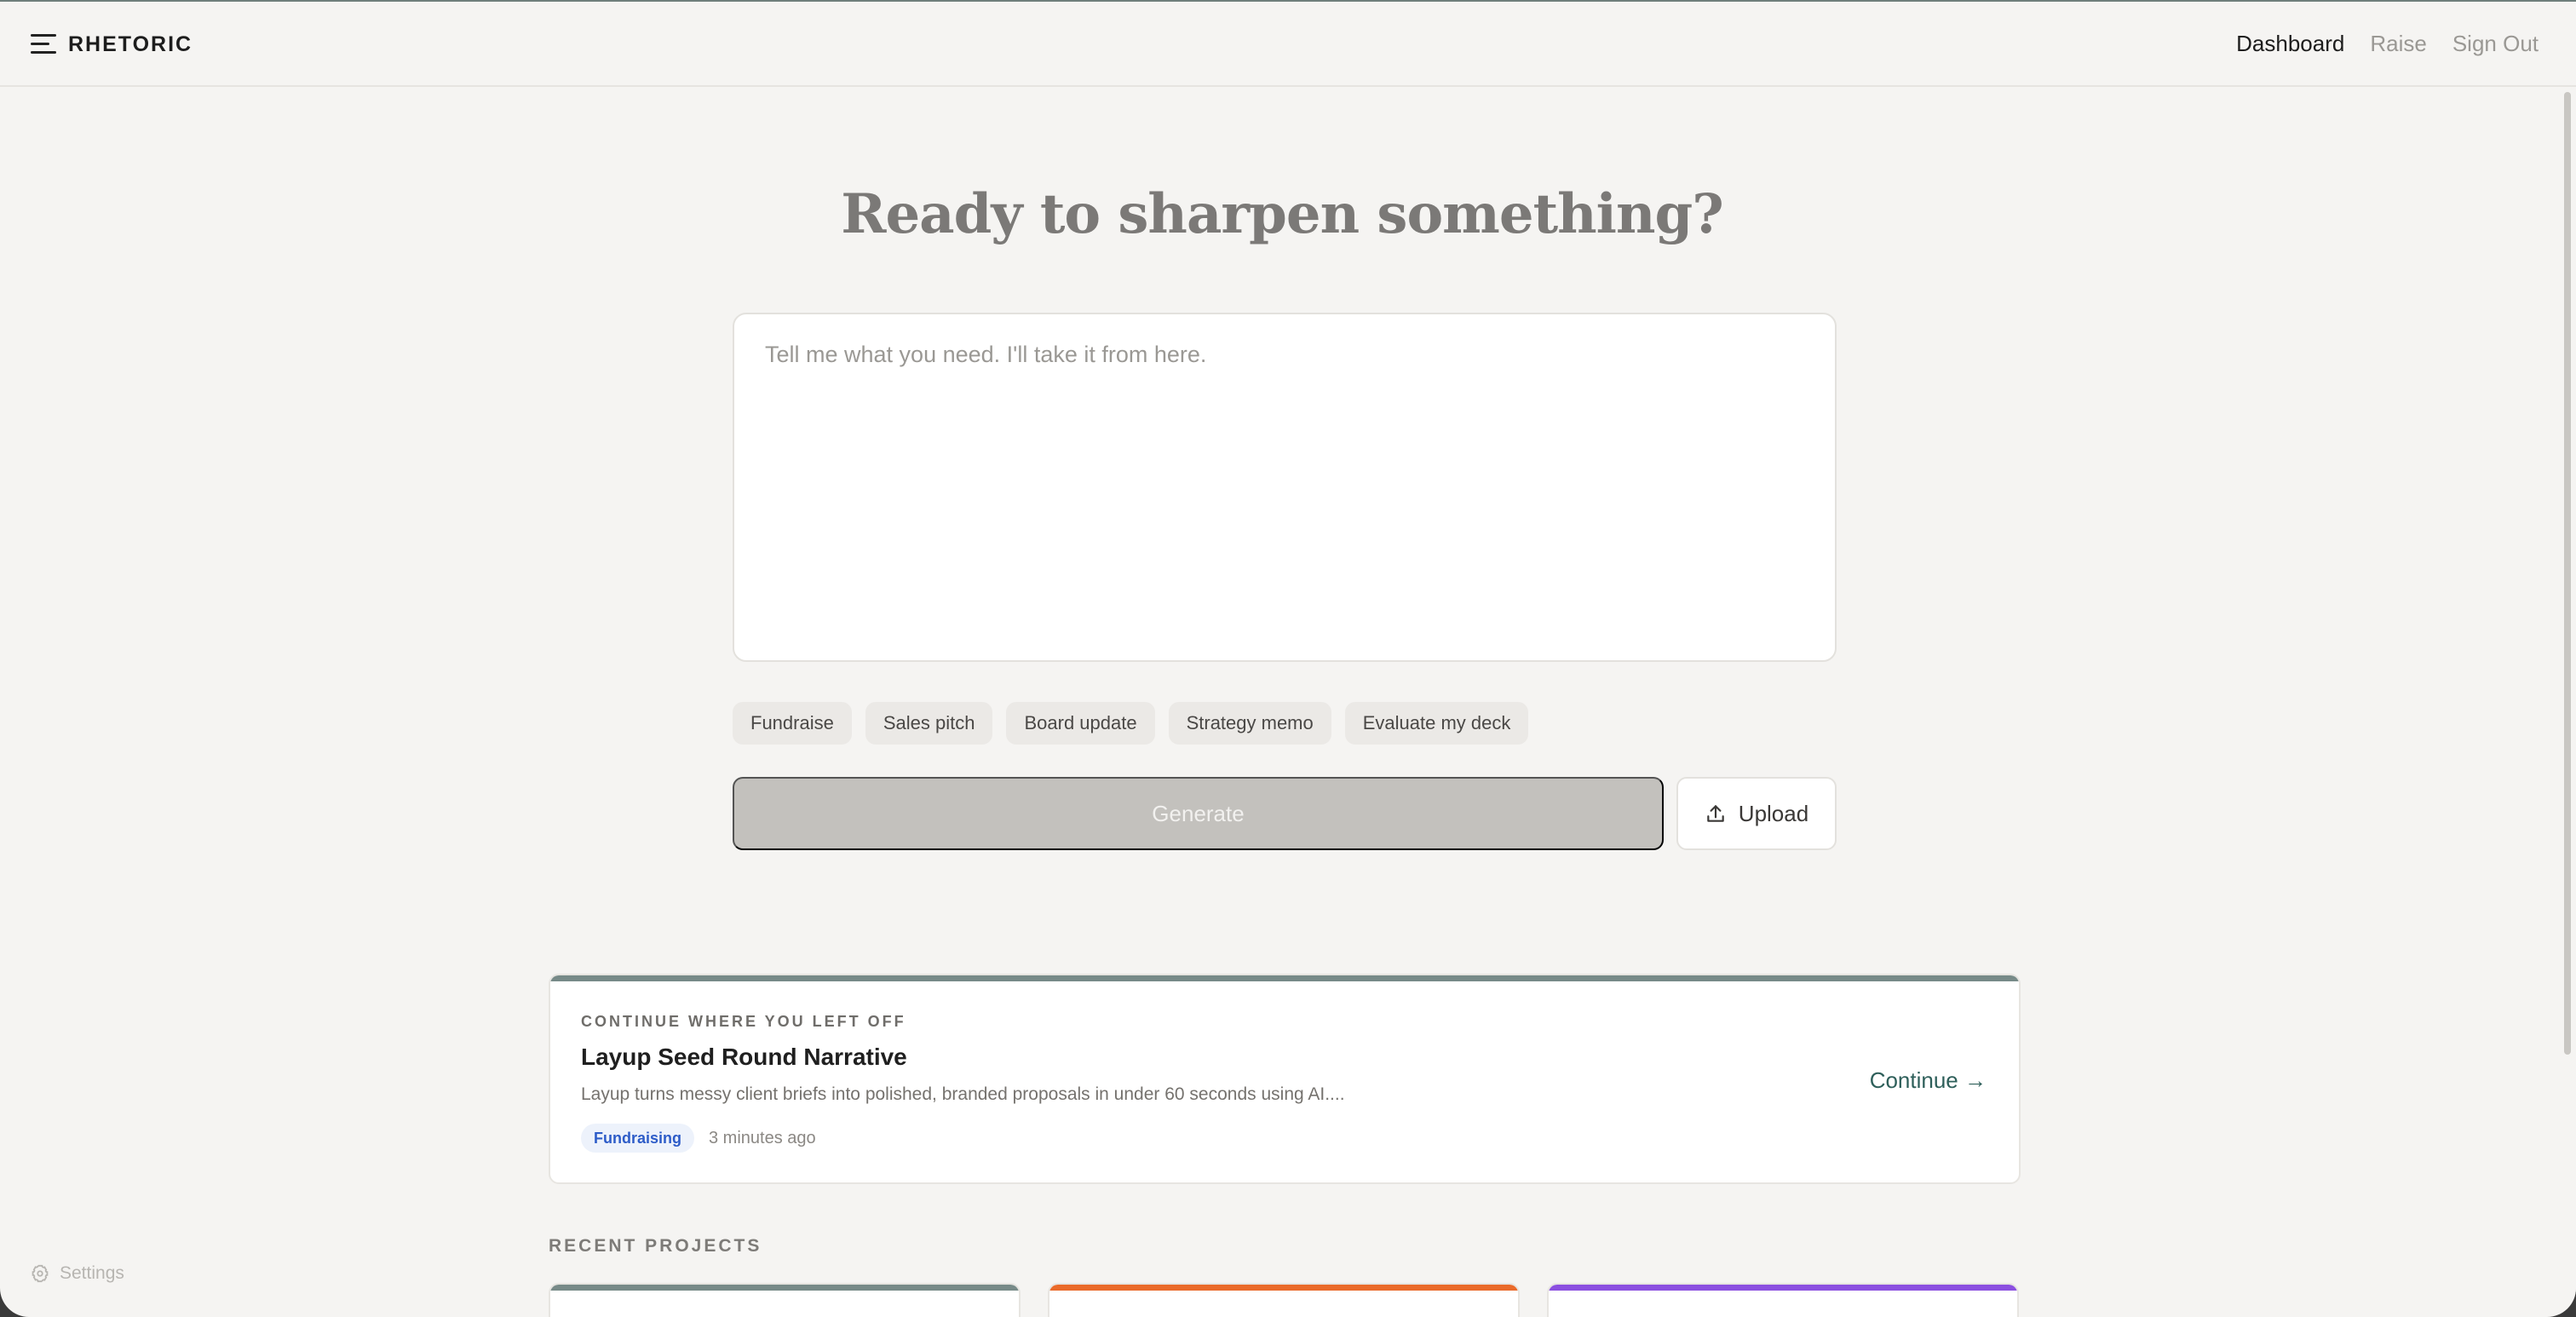  What do you see at coordinates (41, 1273) in the screenshot?
I see `gear-icon` at bounding box center [41, 1273].